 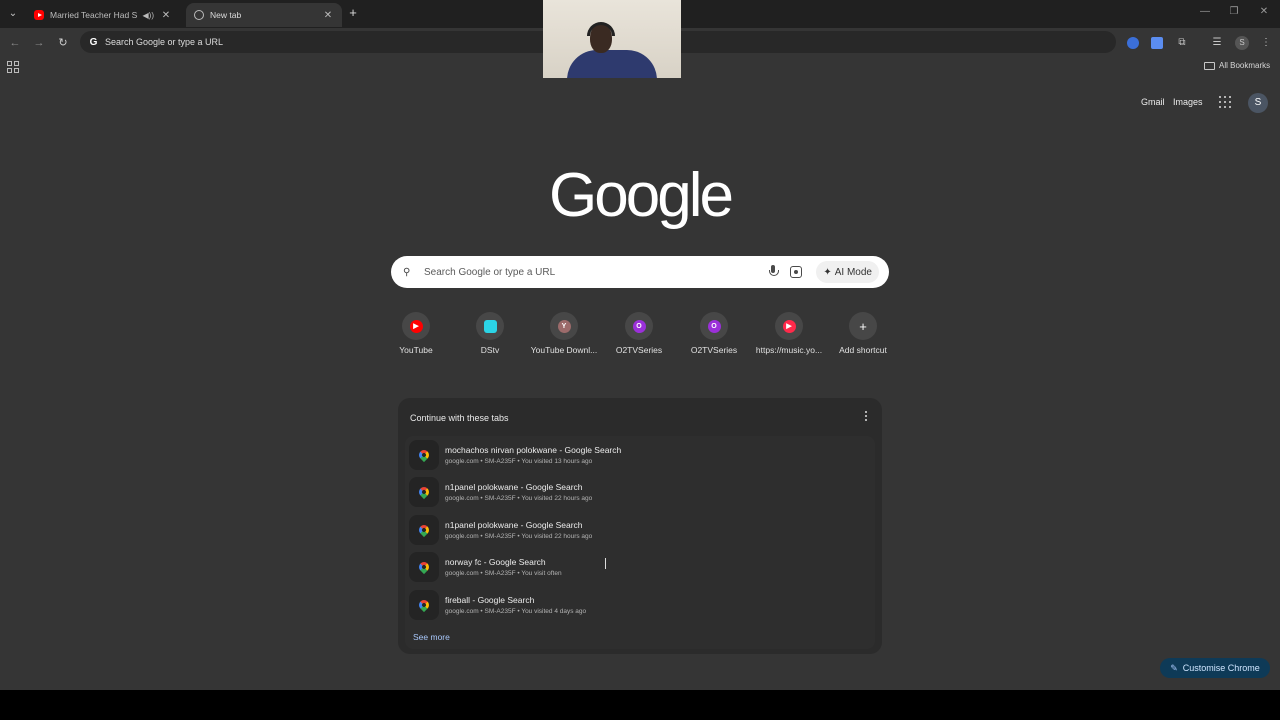 What do you see at coordinates (495, 562) in the screenshot?
I see `list-item-title: norway fc - Google Search` at bounding box center [495, 562].